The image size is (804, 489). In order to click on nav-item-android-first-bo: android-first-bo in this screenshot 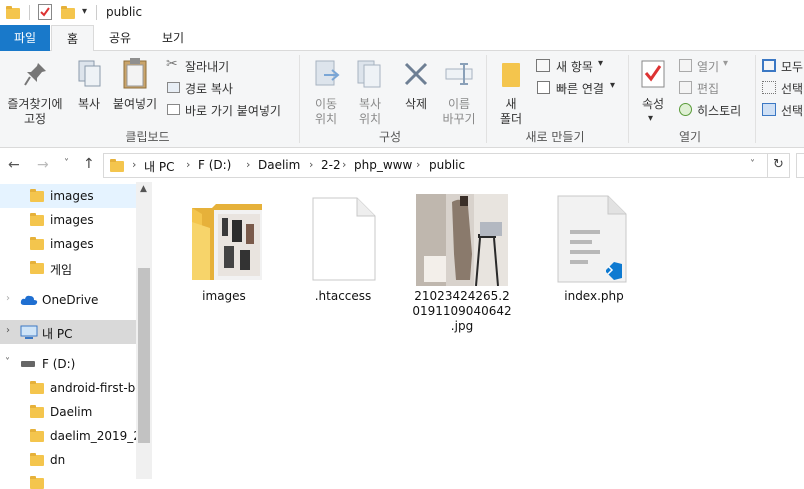, I will do `click(71, 388)`.